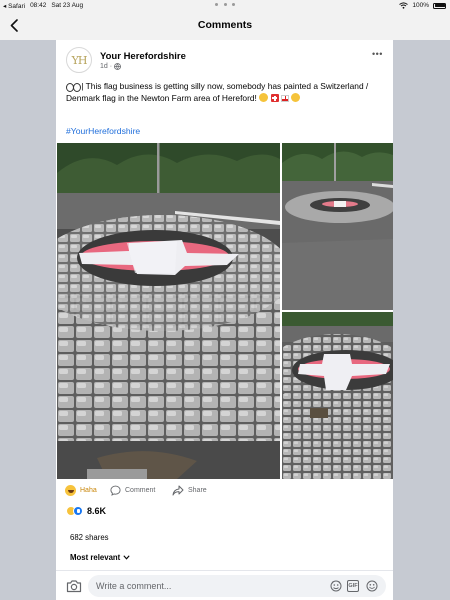  What do you see at coordinates (404, 5) in the screenshot?
I see `wifi-icon` at bounding box center [404, 5].